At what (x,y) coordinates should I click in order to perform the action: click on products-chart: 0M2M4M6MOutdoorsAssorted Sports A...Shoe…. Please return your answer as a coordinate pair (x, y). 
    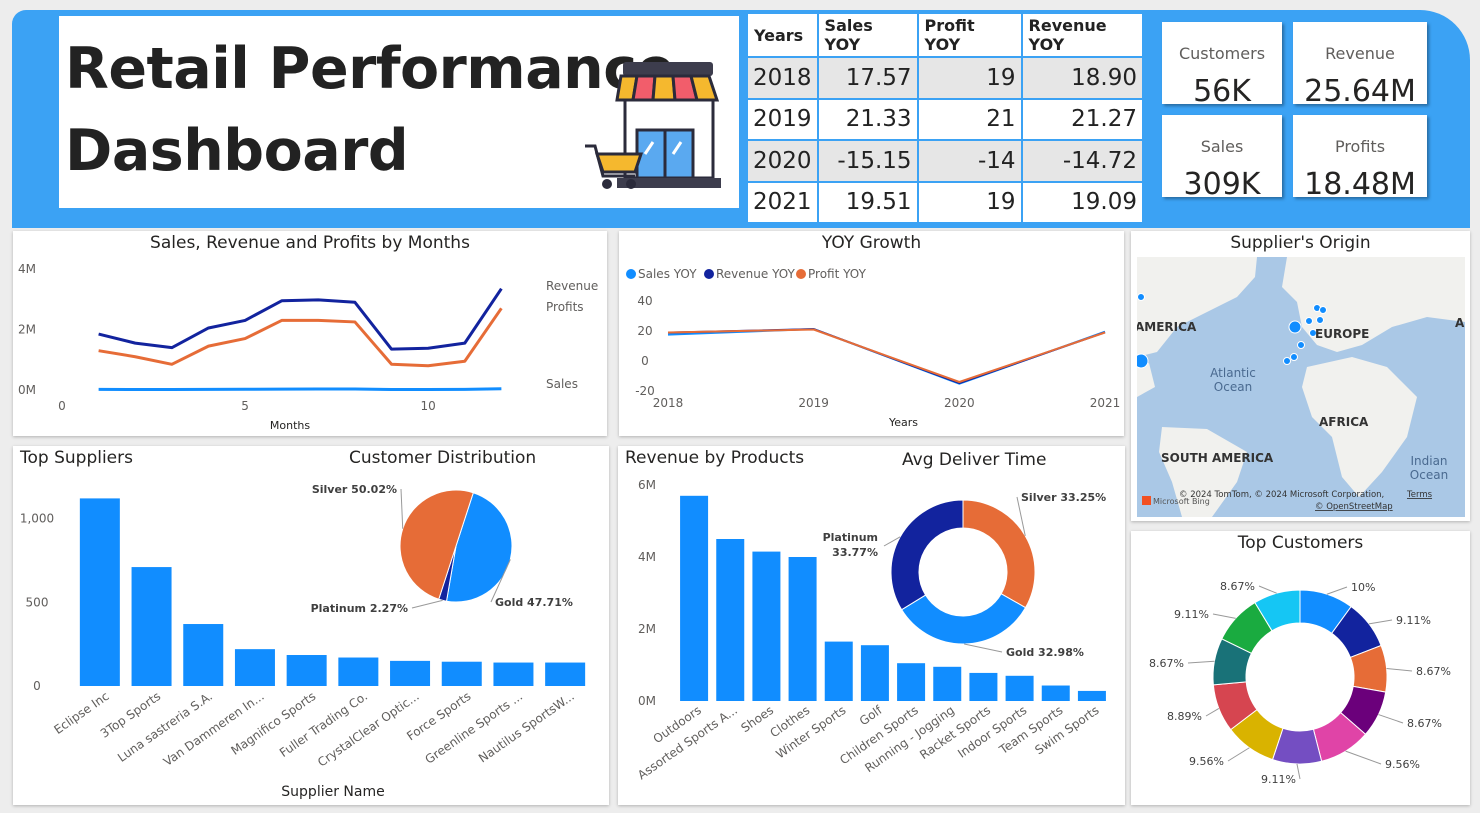
    Looking at the image, I should click on (870, 630).